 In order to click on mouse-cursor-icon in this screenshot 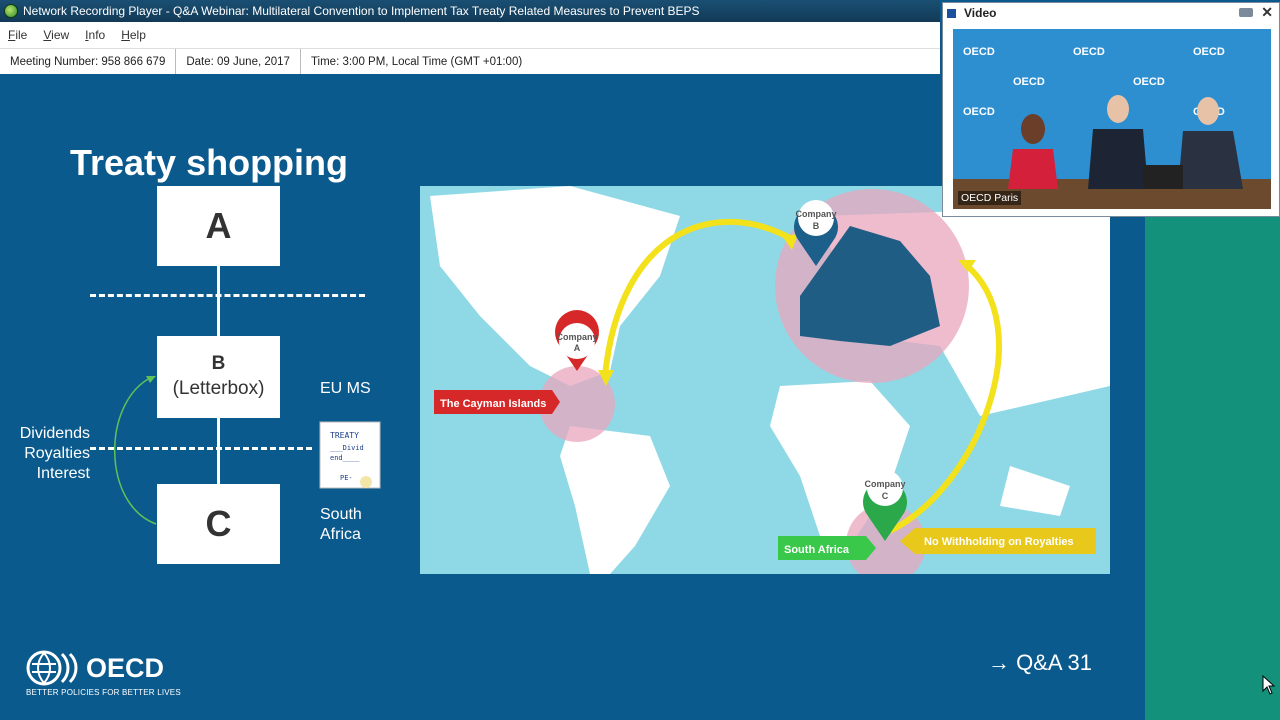, I will do `click(1269, 685)`.